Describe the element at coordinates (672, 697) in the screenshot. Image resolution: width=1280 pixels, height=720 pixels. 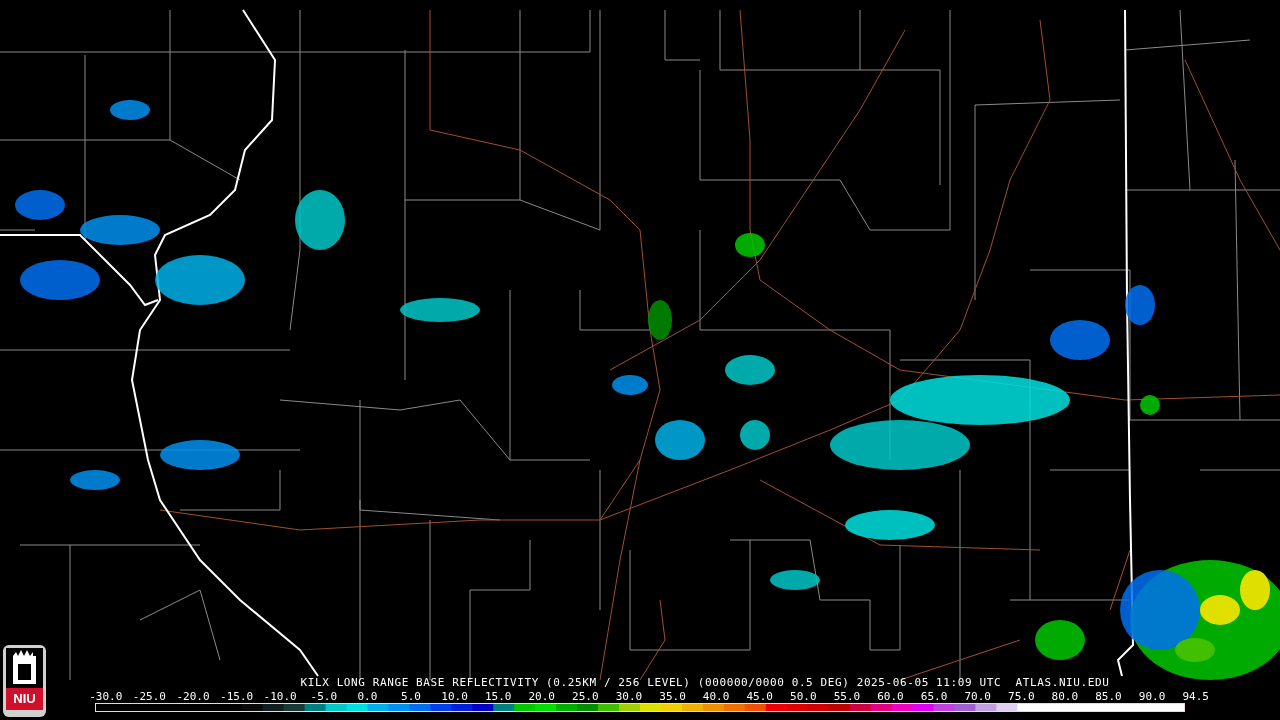
I see `scale-label: 35.0` at that location.